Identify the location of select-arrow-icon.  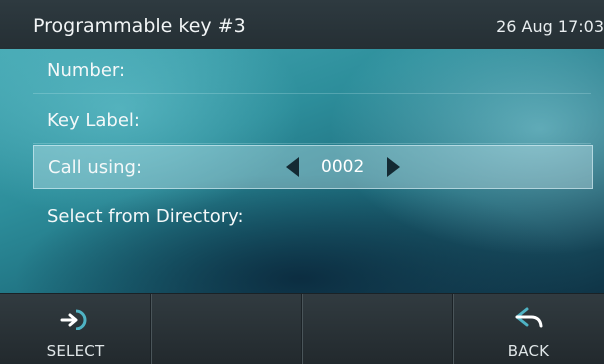
(73, 319).